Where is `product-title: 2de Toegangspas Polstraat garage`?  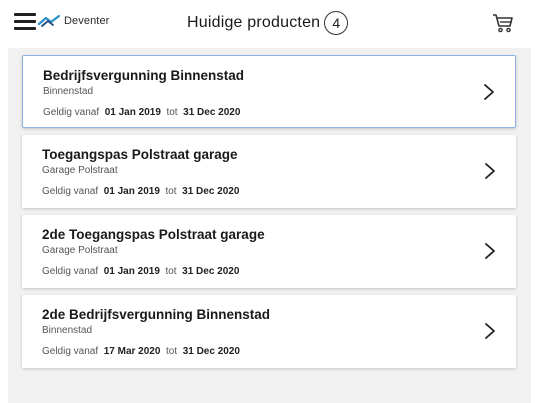
product-title: 2de Toegangspas Polstraat garage is located at coordinates (153, 234).